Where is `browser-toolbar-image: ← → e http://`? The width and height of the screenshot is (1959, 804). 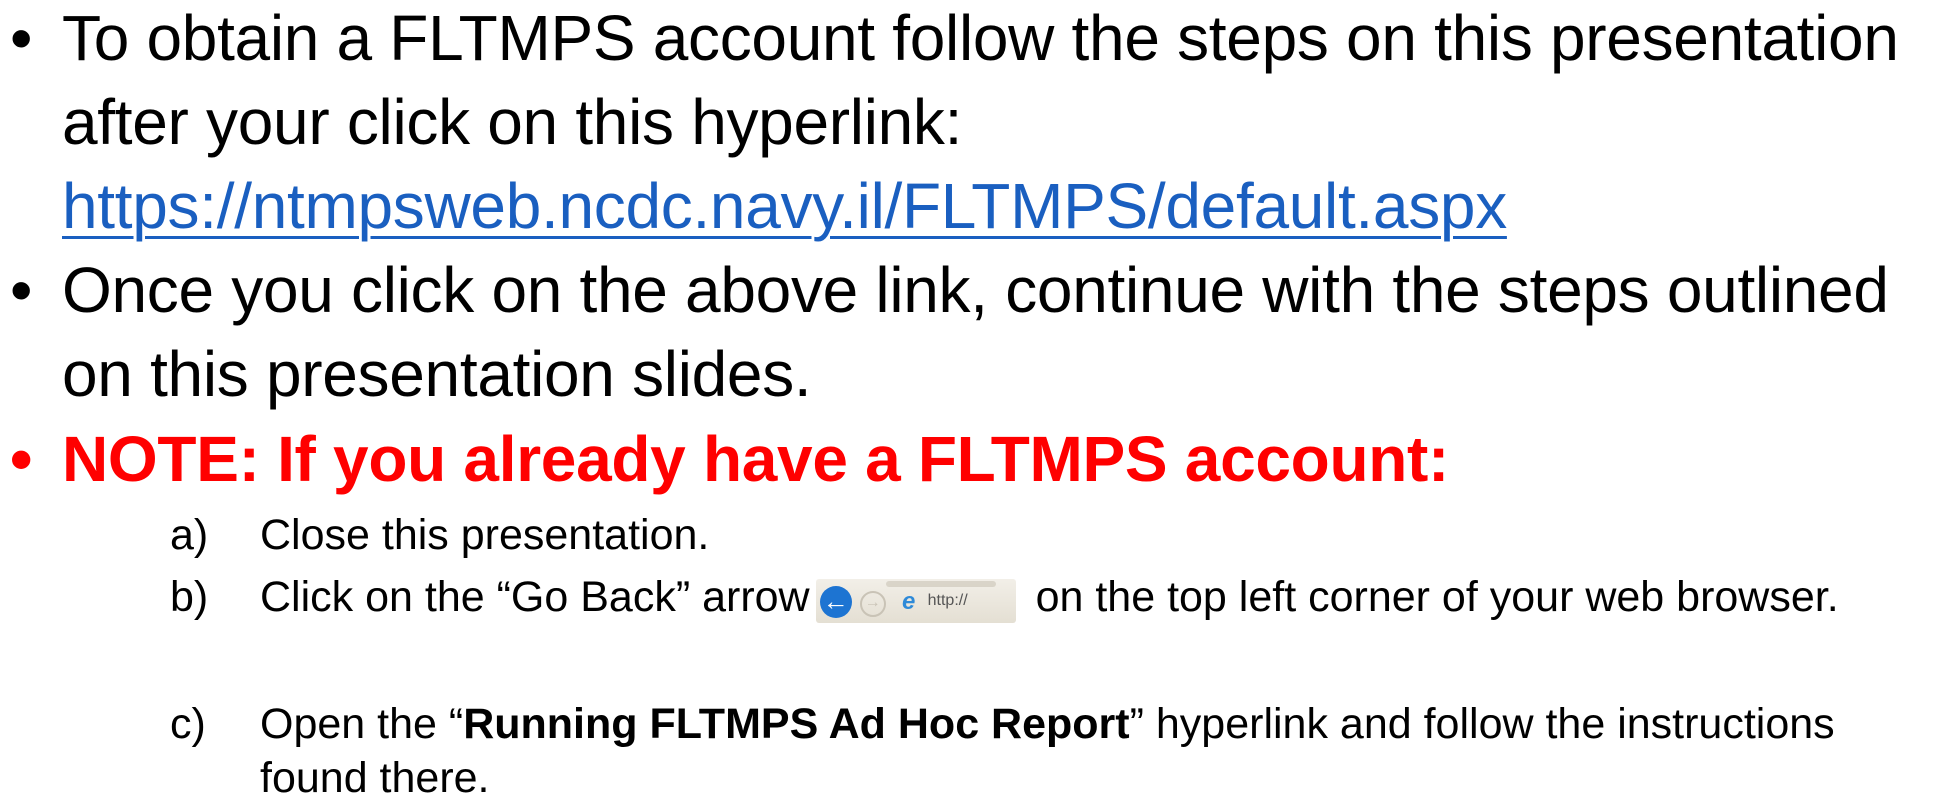 browser-toolbar-image: ← → e http:// is located at coordinates (915, 601).